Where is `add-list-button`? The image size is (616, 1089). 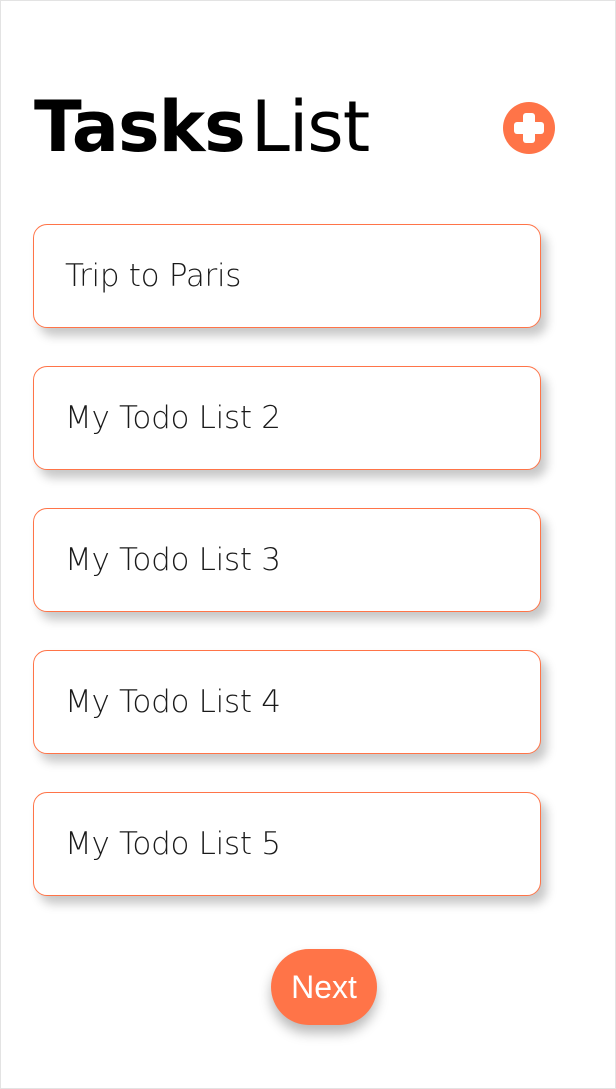 add-list-button is located at coordinates (529, 128).